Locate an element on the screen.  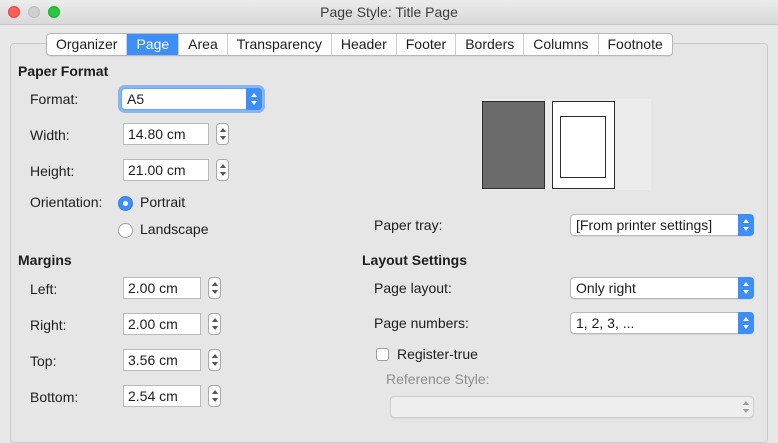
paper-tray-value: [From printer settings] is located at coordinates (644, 225).